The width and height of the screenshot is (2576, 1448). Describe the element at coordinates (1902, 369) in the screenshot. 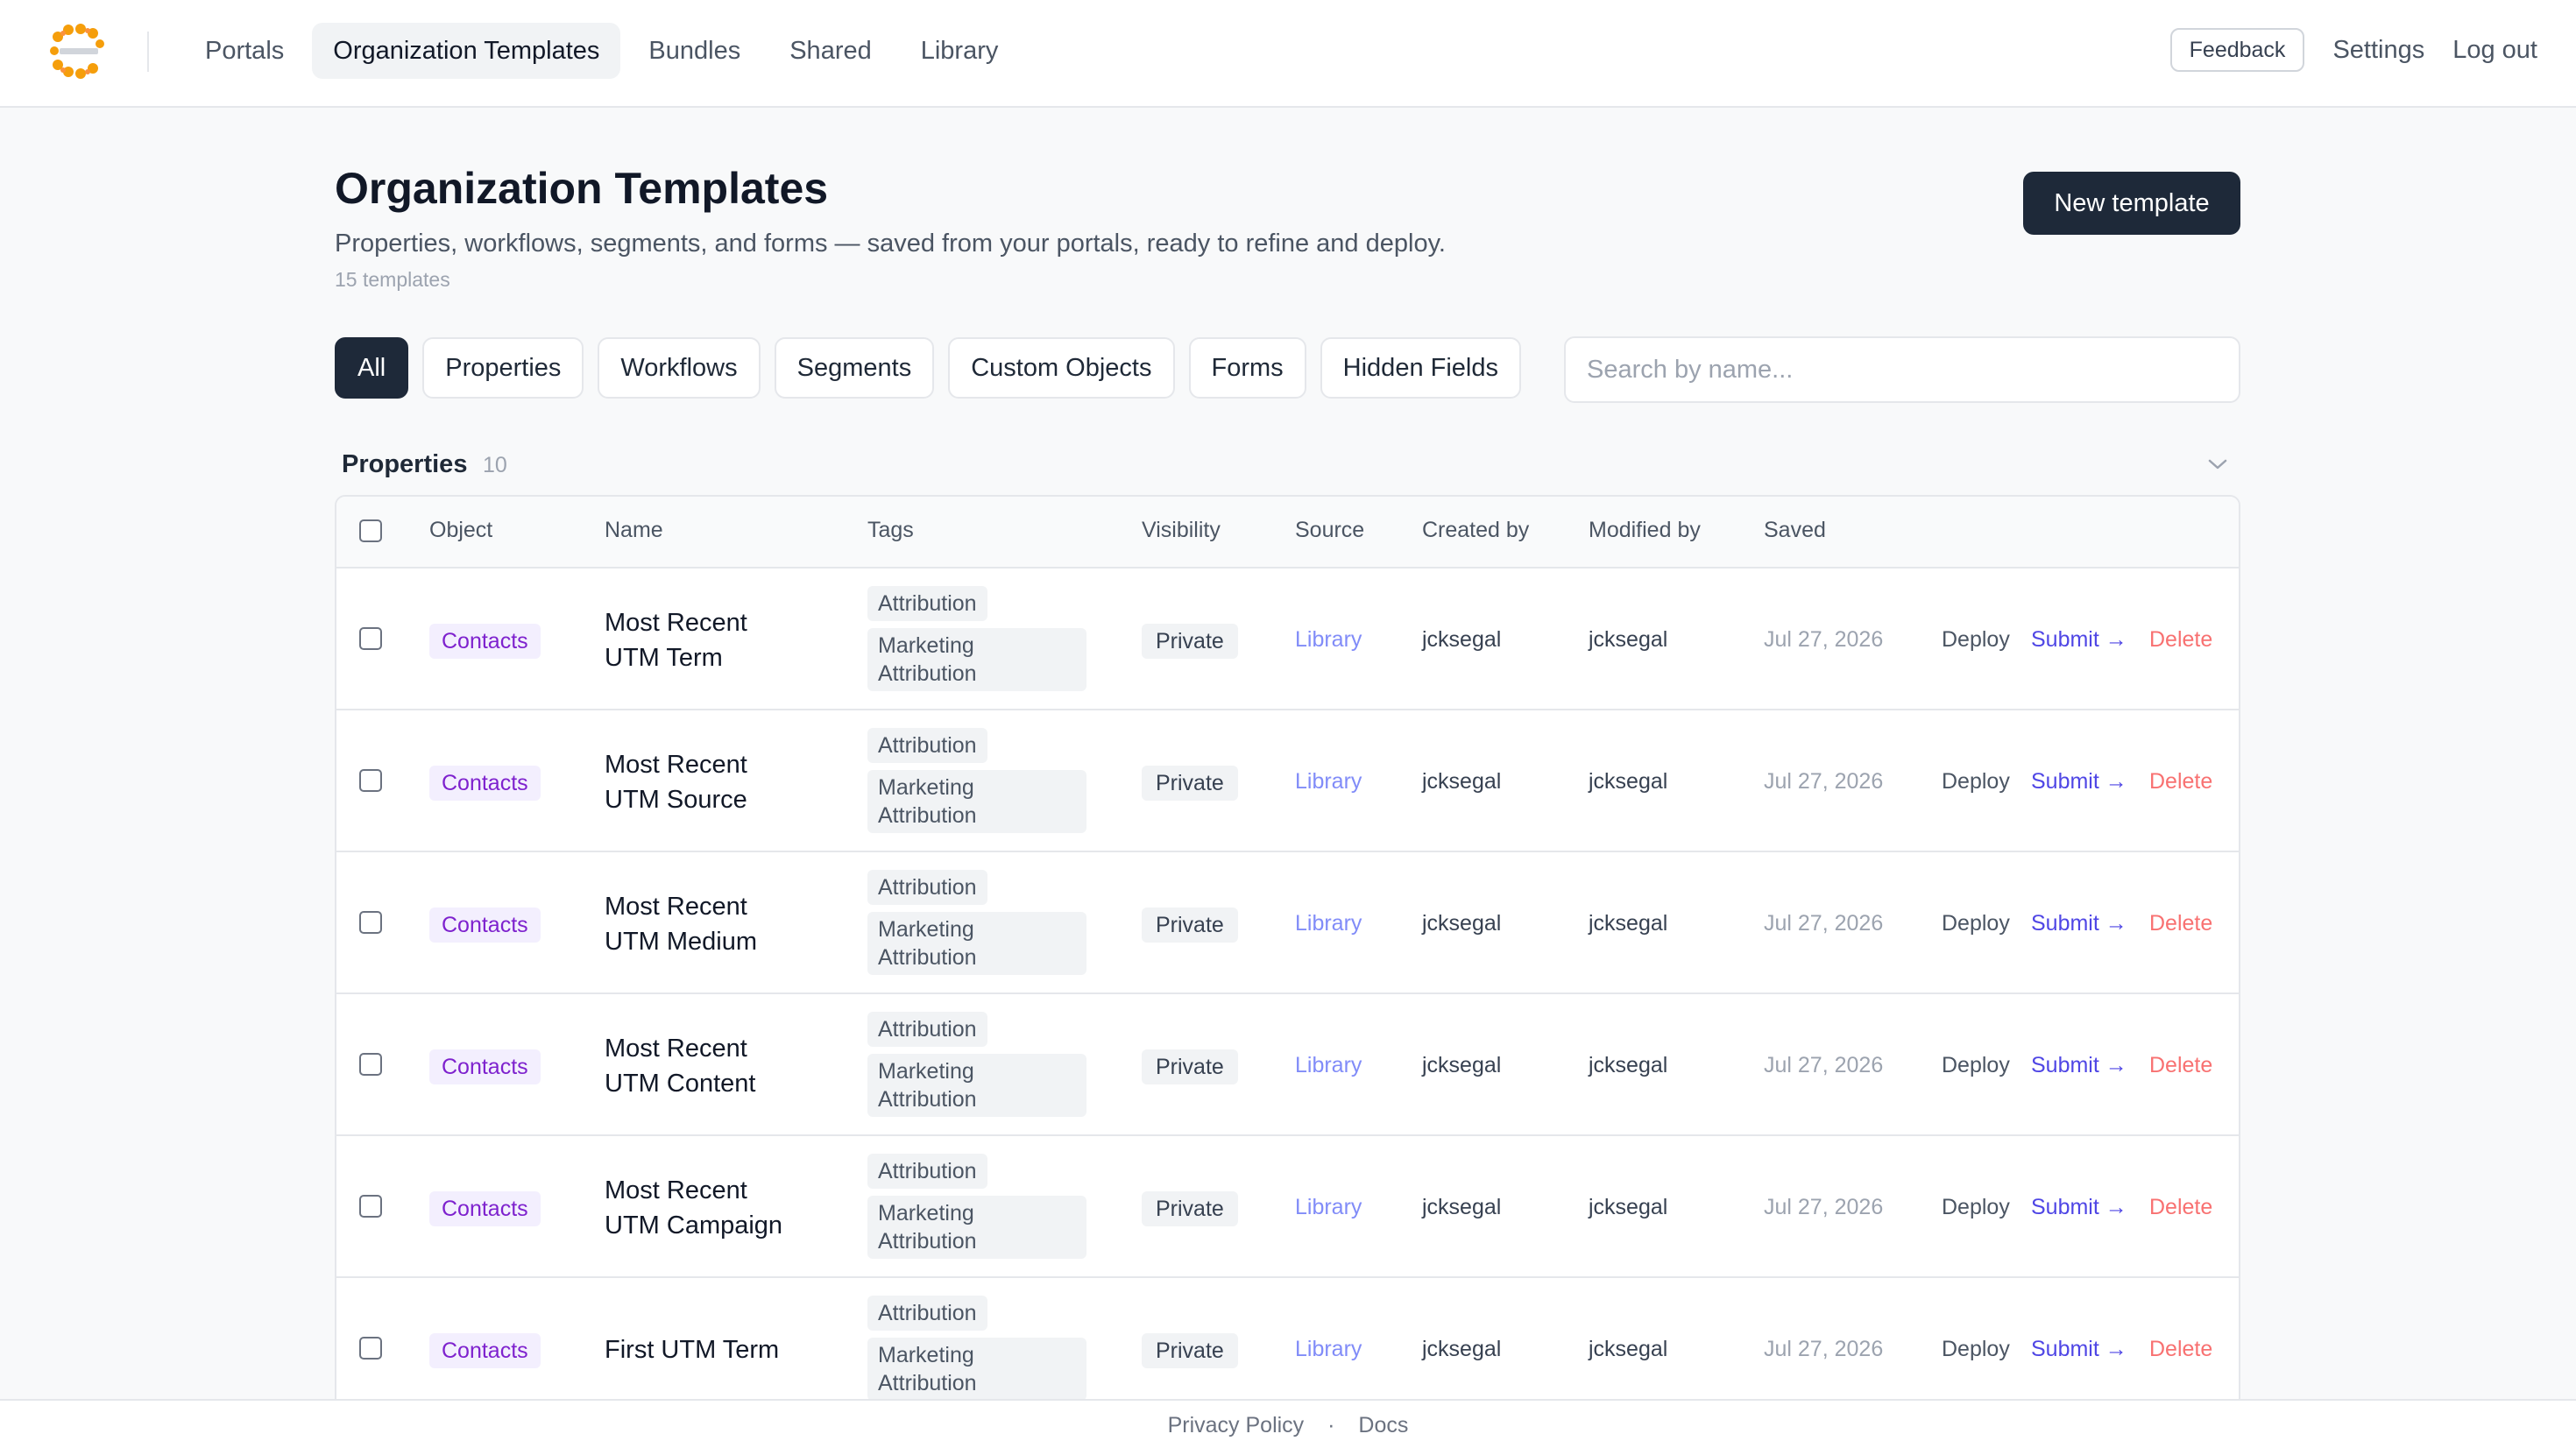

I see `search-input` at that location.